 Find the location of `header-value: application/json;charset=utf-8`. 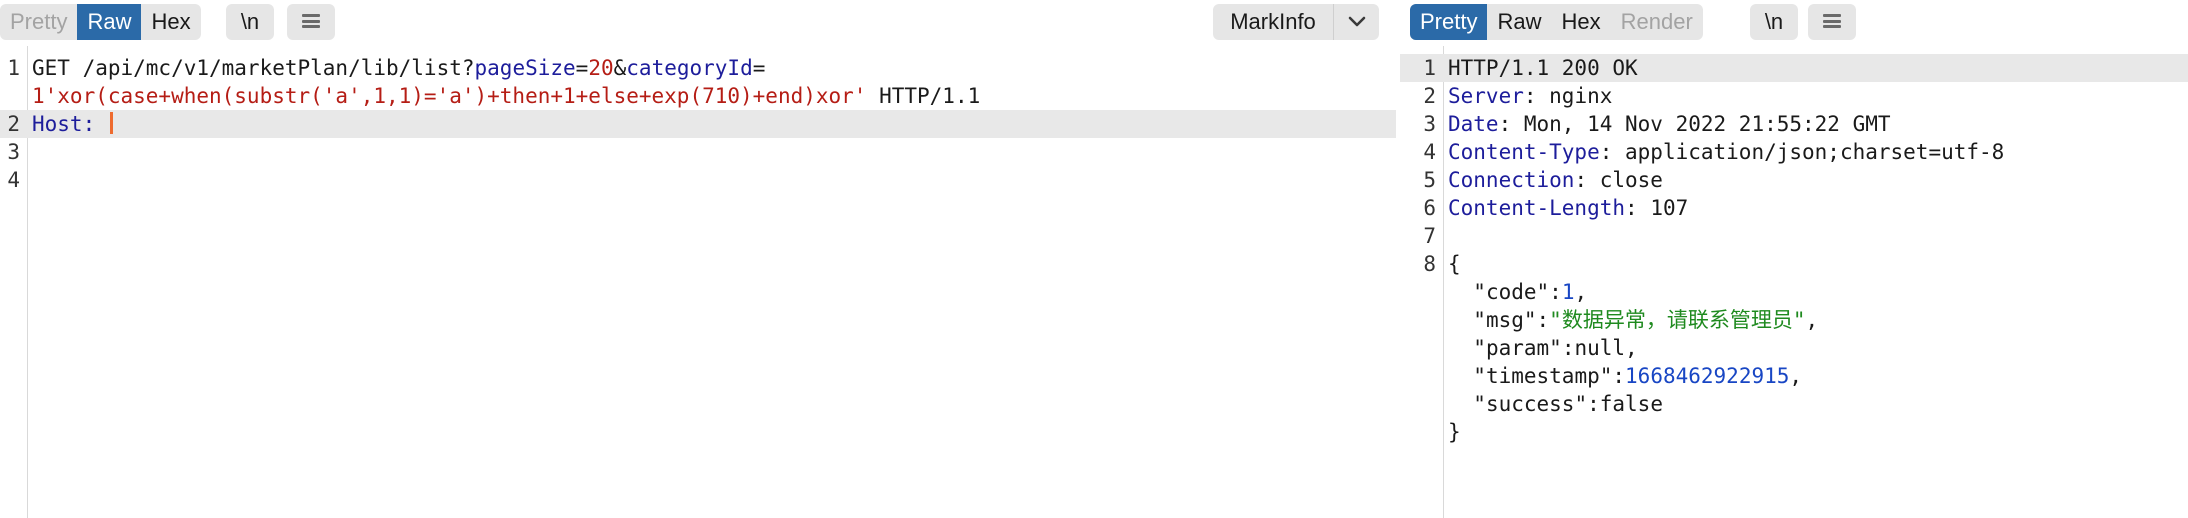

header-value: application/json;charset=utf-8 is located at coordinates (1808, 152).